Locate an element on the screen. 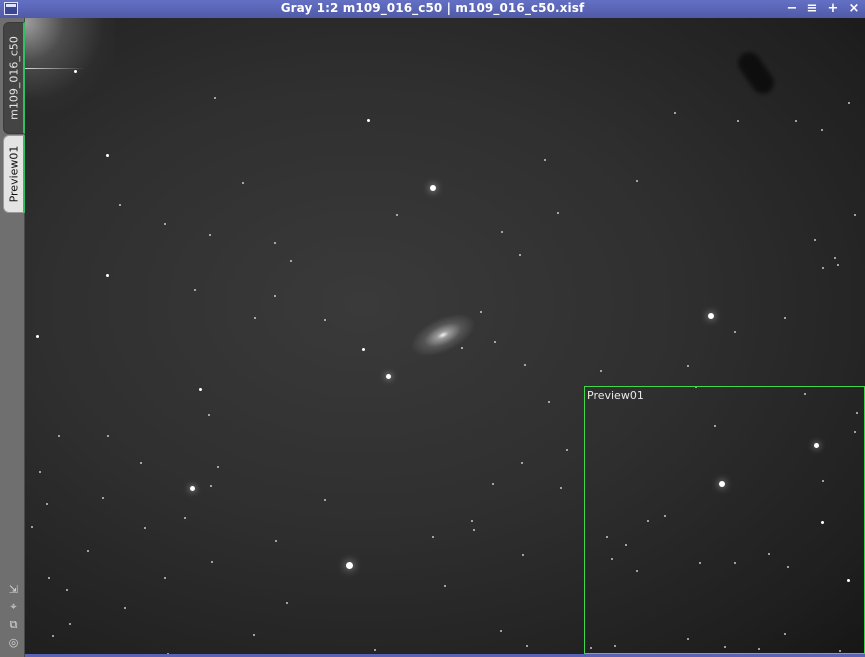  close-button: × is located at coordinates (854, 9).